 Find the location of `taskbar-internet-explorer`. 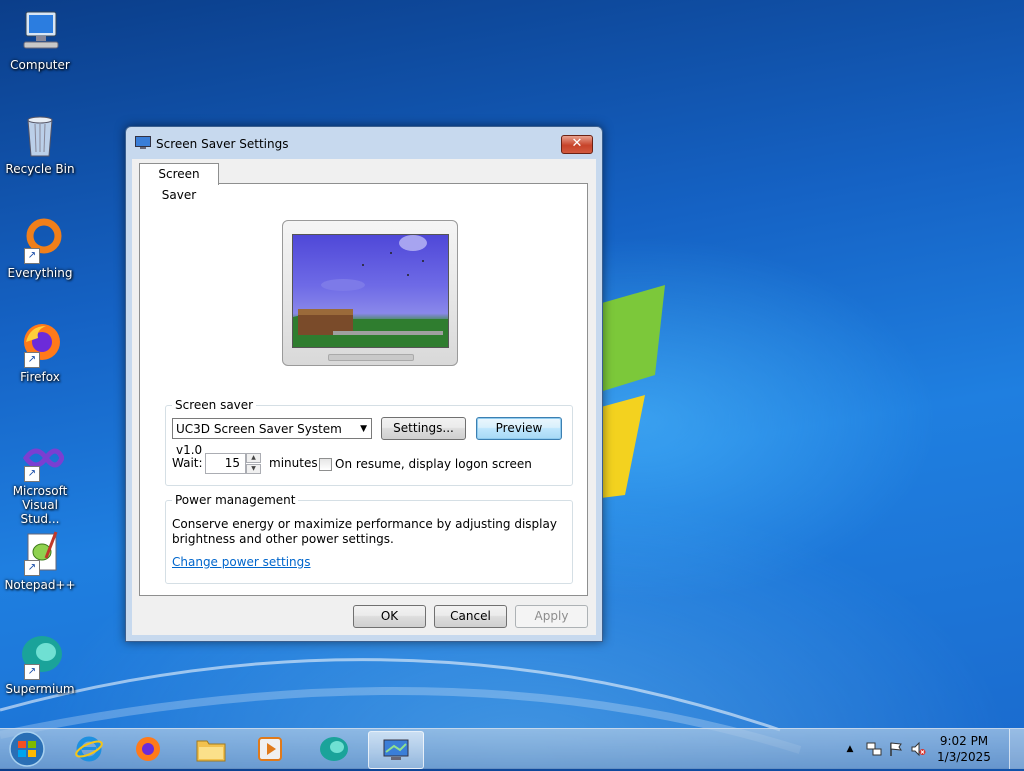

taskbar-internet-explorer is located at coordinates (89, 749).